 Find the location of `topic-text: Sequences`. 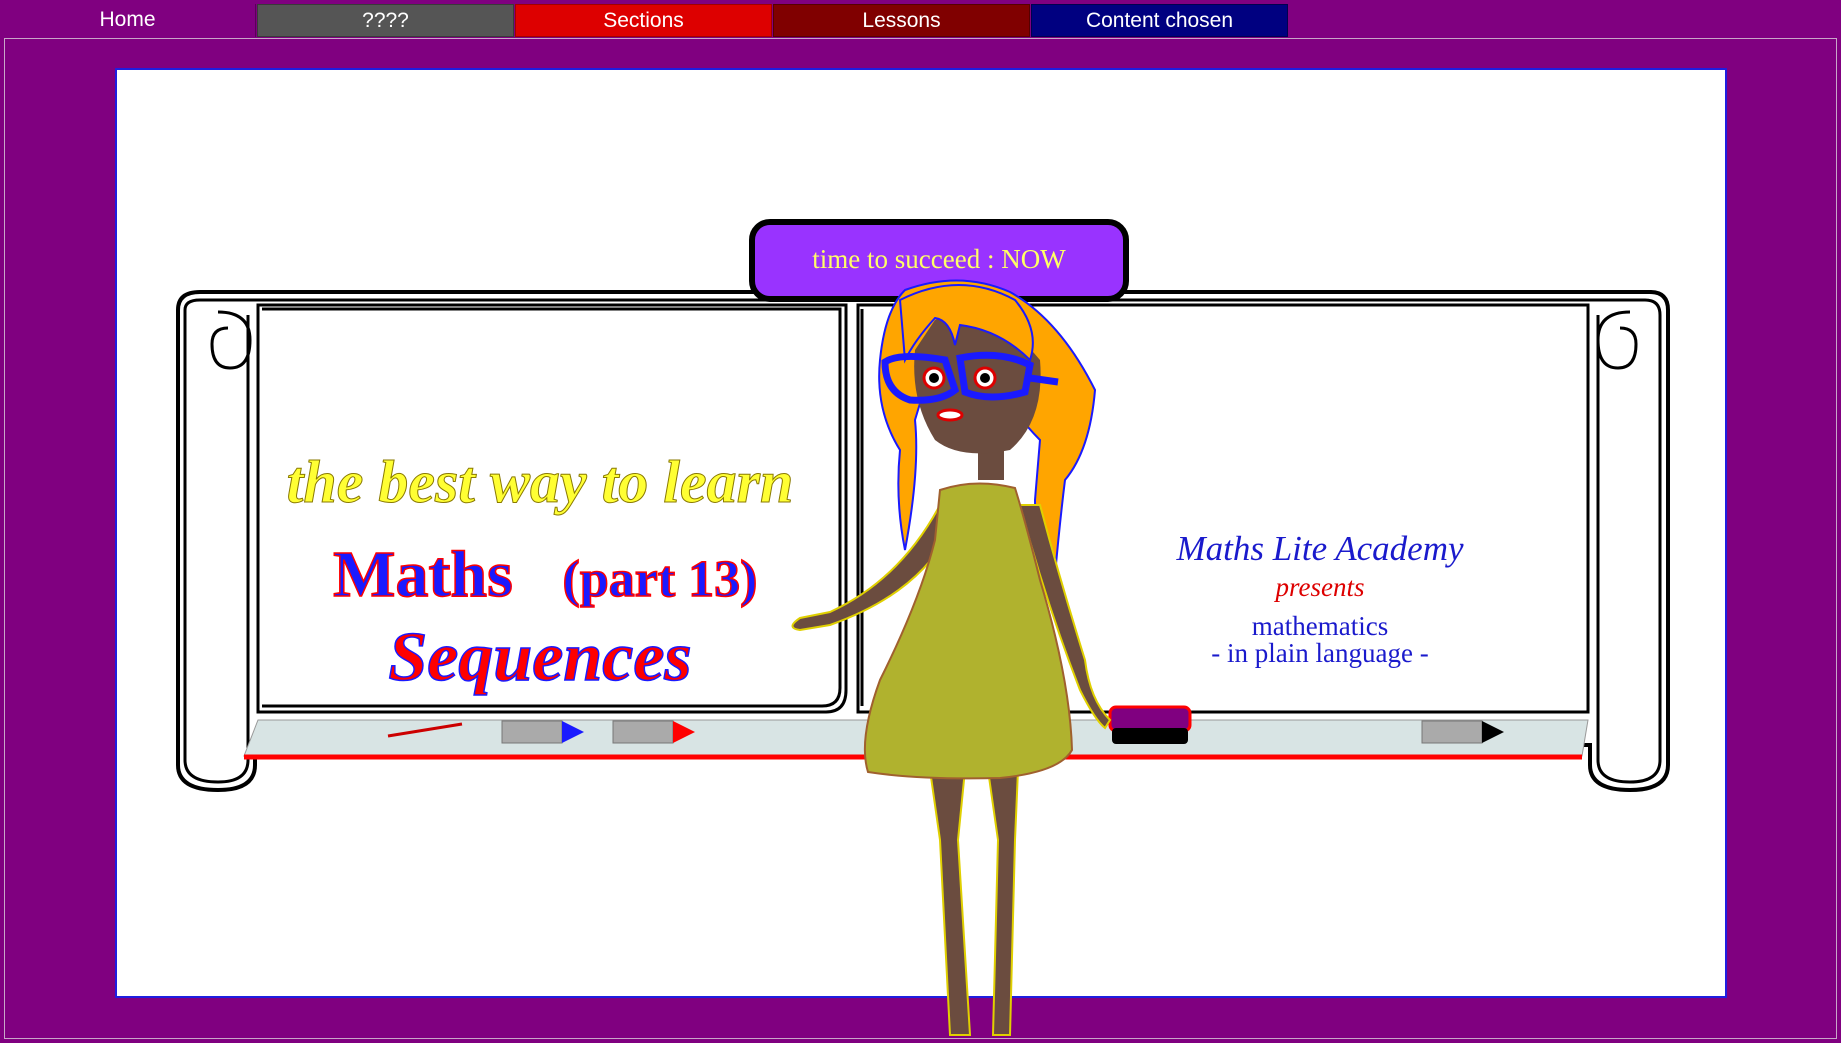

topic-text: Sequences is located at coordinates (539, 657).